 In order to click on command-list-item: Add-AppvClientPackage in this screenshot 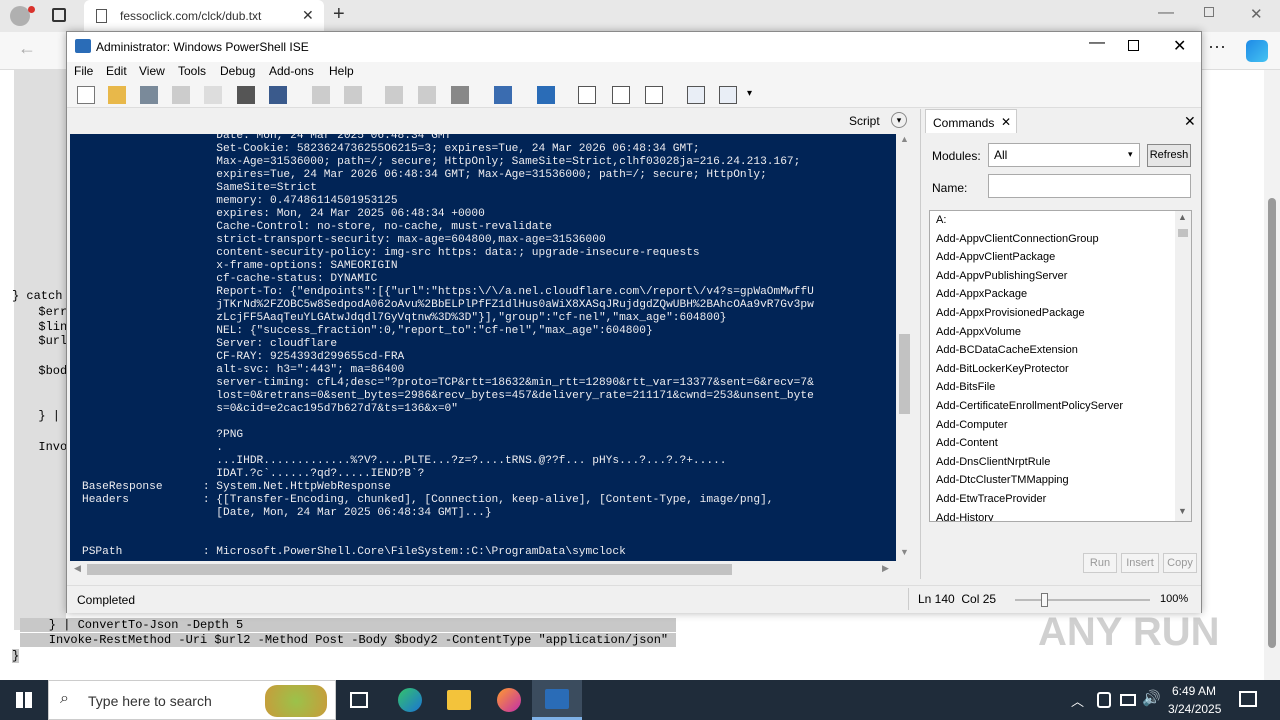, I will do `click(995, 257)`.